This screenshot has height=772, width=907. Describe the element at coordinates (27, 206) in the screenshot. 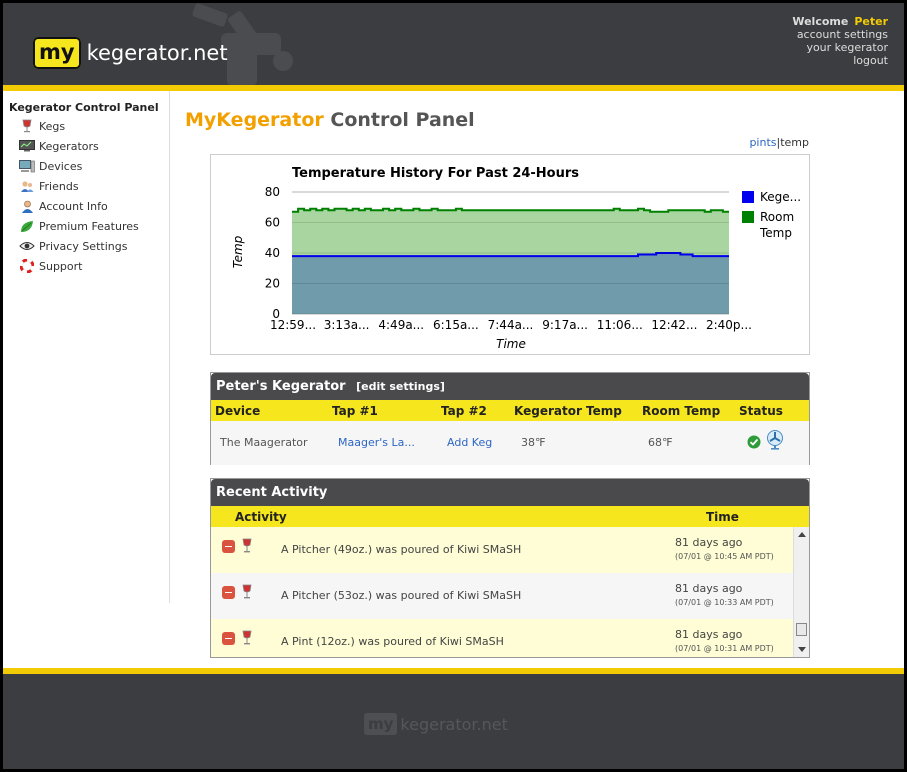

I see `user-icon` at that location.